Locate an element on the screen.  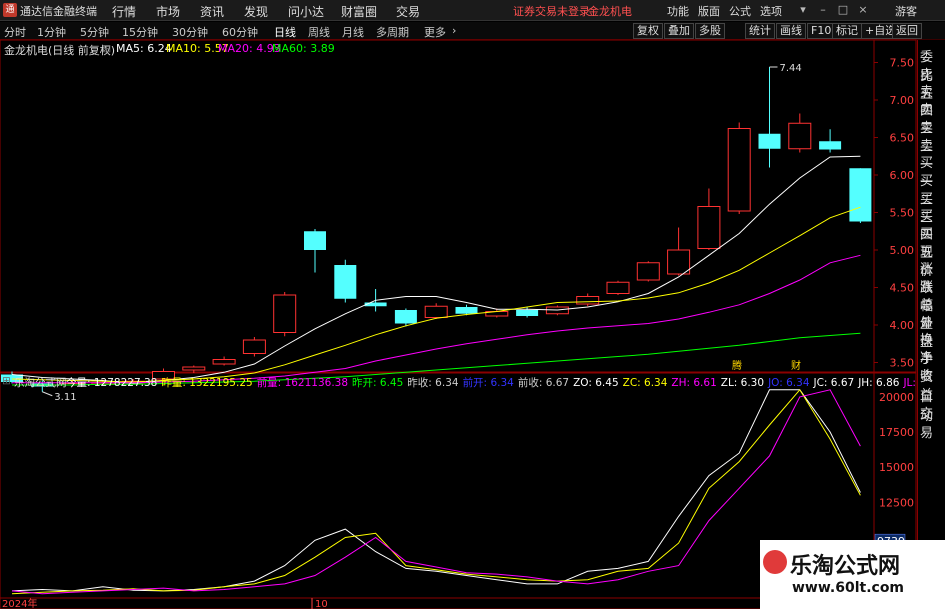
indicator-item: ZC: 6.34 is located at coordinates (645, 383).